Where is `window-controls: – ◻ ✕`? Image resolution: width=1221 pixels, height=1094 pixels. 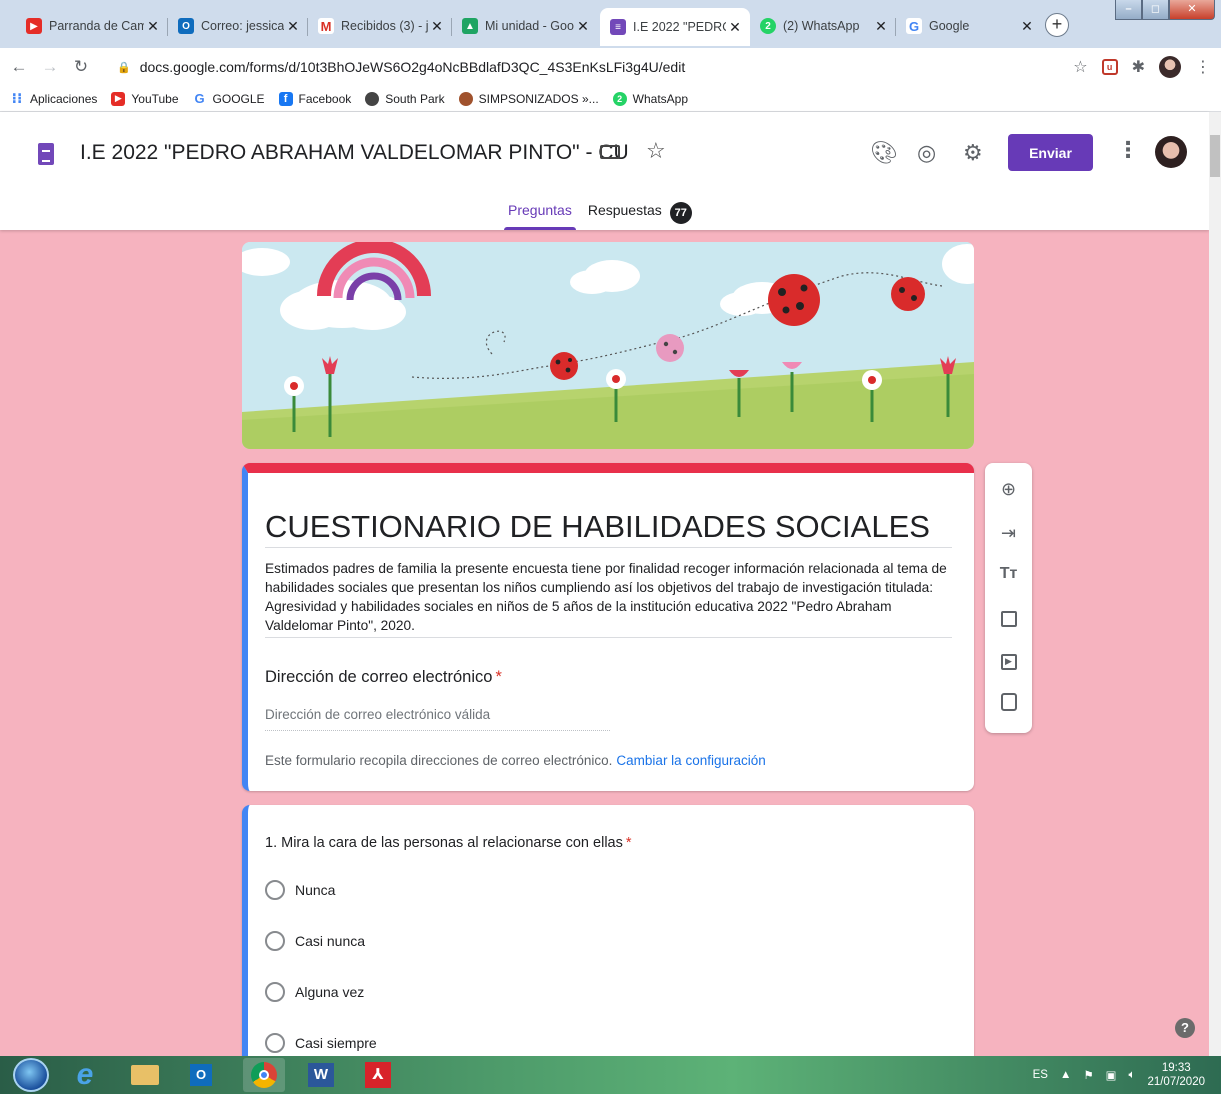 window-controls: – ◻ ✕ is located at coordinates (1165, 10).